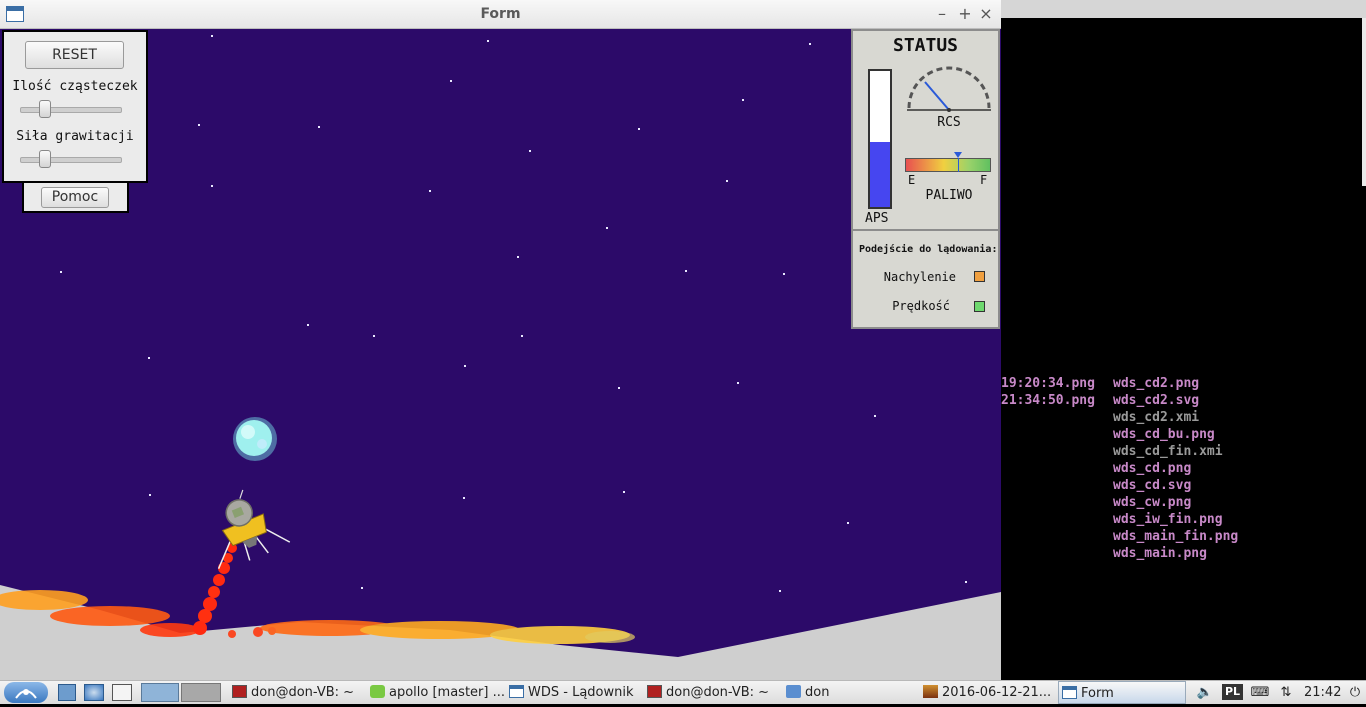  Describe the element at coordinates (949, 89) in the screenshot. I see `rcs-gauge` at that location.